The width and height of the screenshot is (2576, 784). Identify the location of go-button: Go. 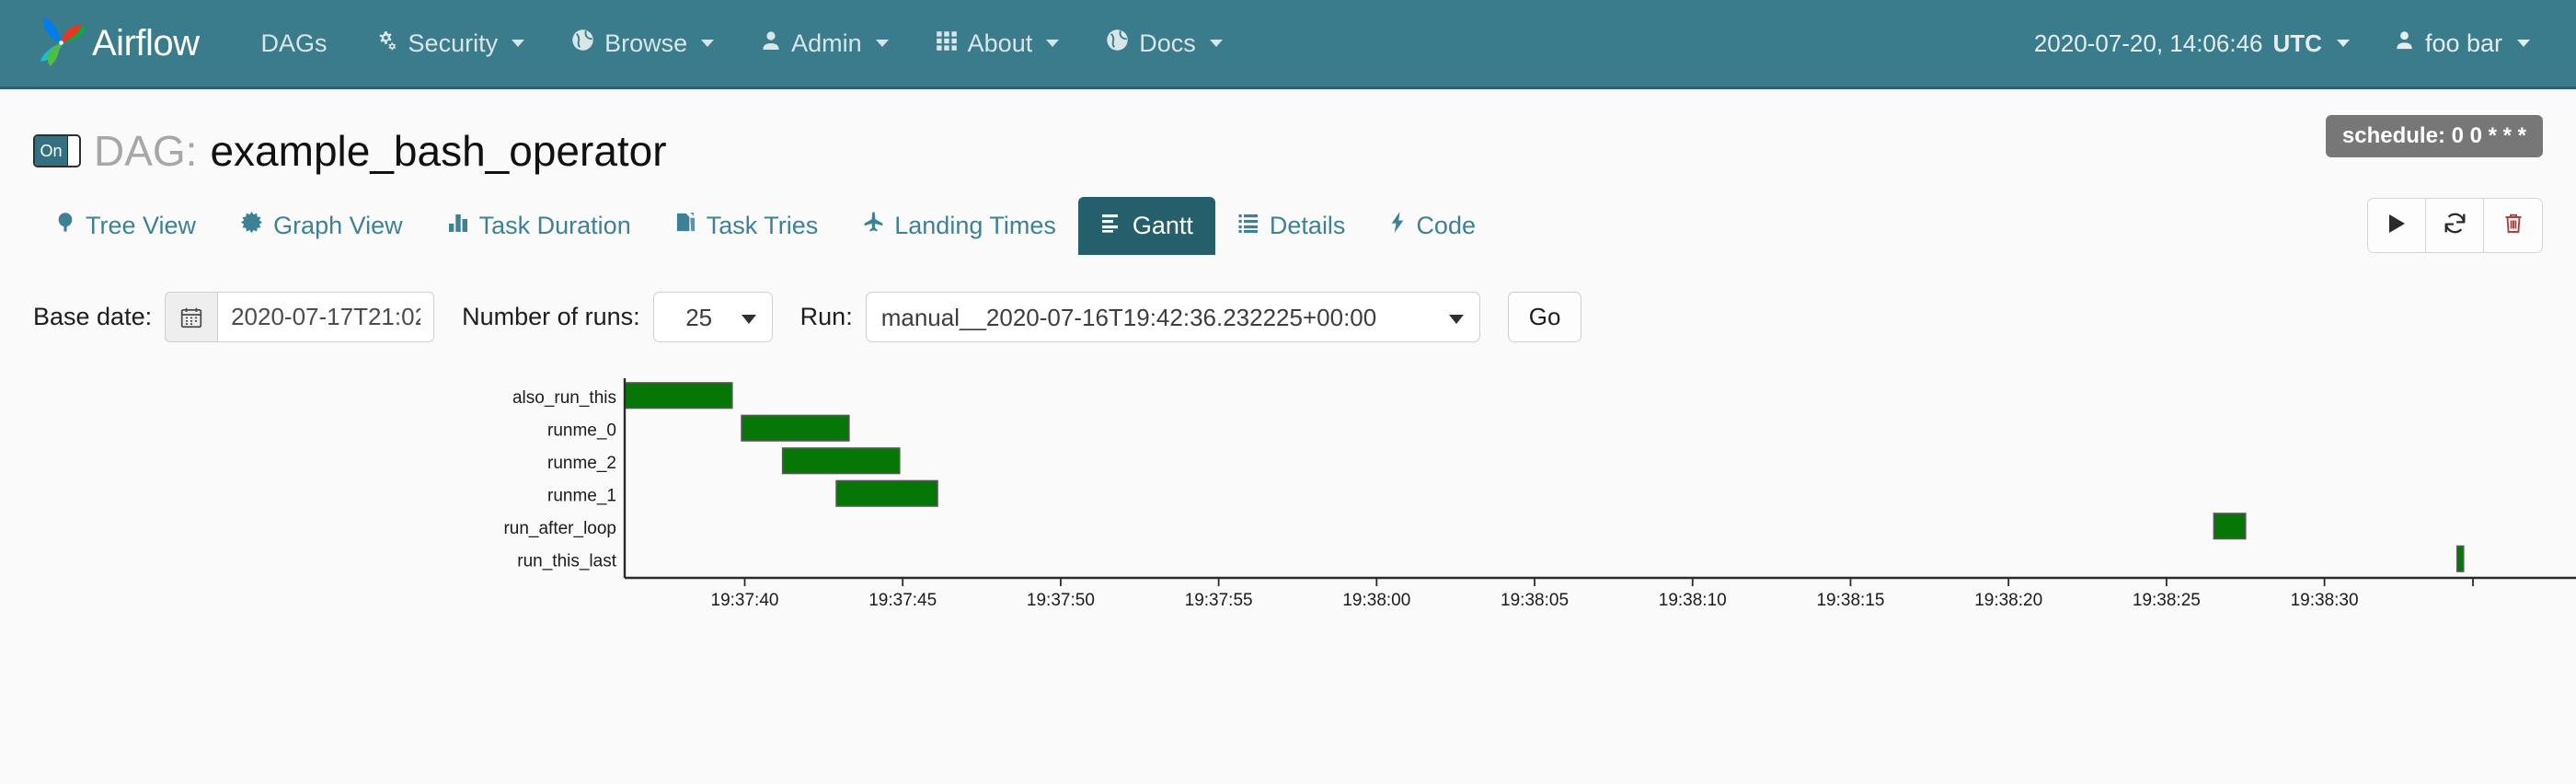
(1544, 317).